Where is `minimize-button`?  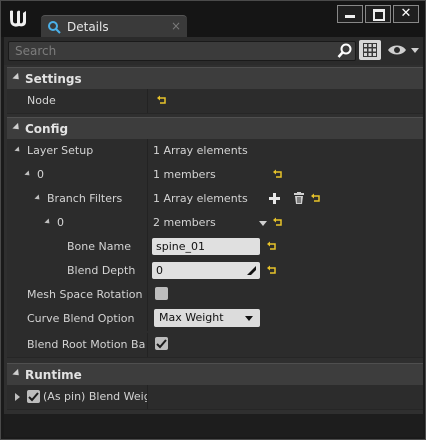 minimize-button is located at coordinates (350, 14).